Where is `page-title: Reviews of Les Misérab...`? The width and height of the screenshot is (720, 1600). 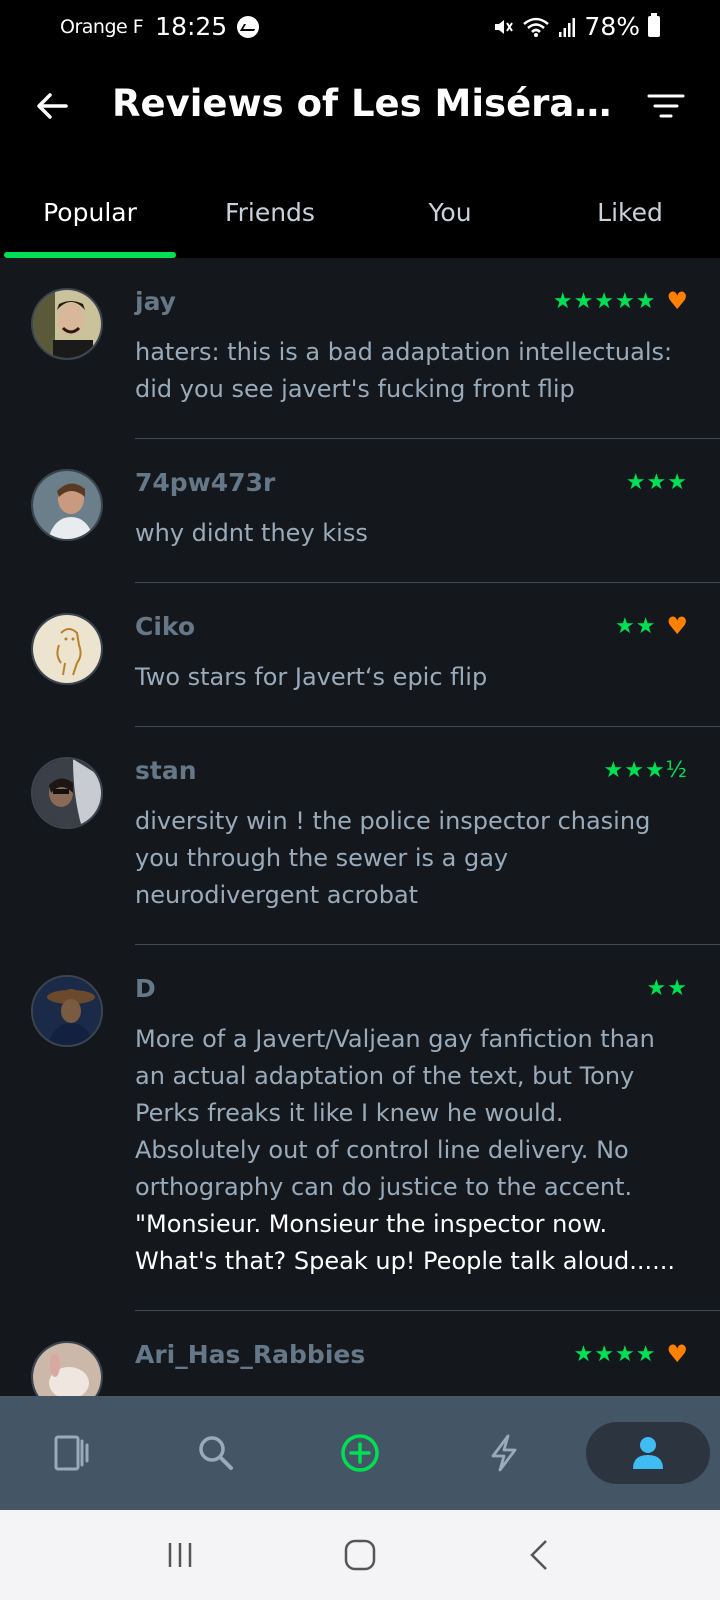
page-title: Reviews of Les Misérab... is located at coordinates (367, 103).